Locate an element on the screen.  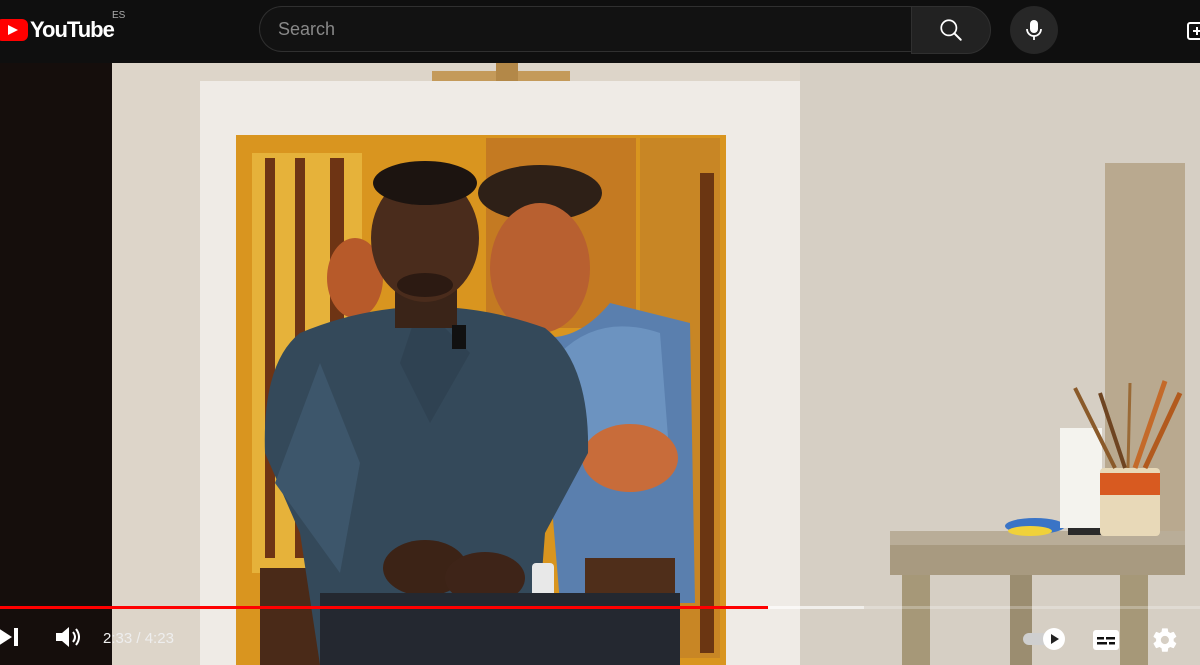
captions-icon is located at coordinates (1106, 640).